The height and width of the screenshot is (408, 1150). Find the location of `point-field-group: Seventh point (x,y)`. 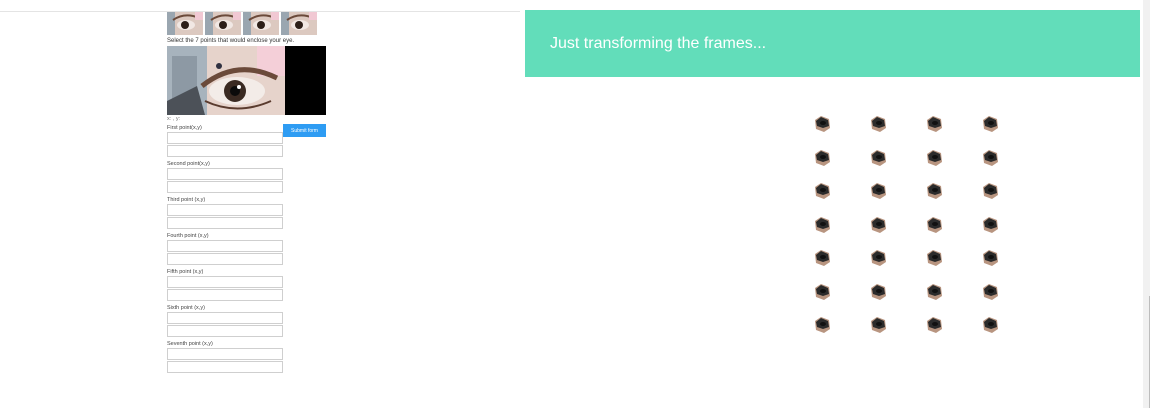

point-field-group: Seventh point (x,y) is located at coordinates (225, 356).